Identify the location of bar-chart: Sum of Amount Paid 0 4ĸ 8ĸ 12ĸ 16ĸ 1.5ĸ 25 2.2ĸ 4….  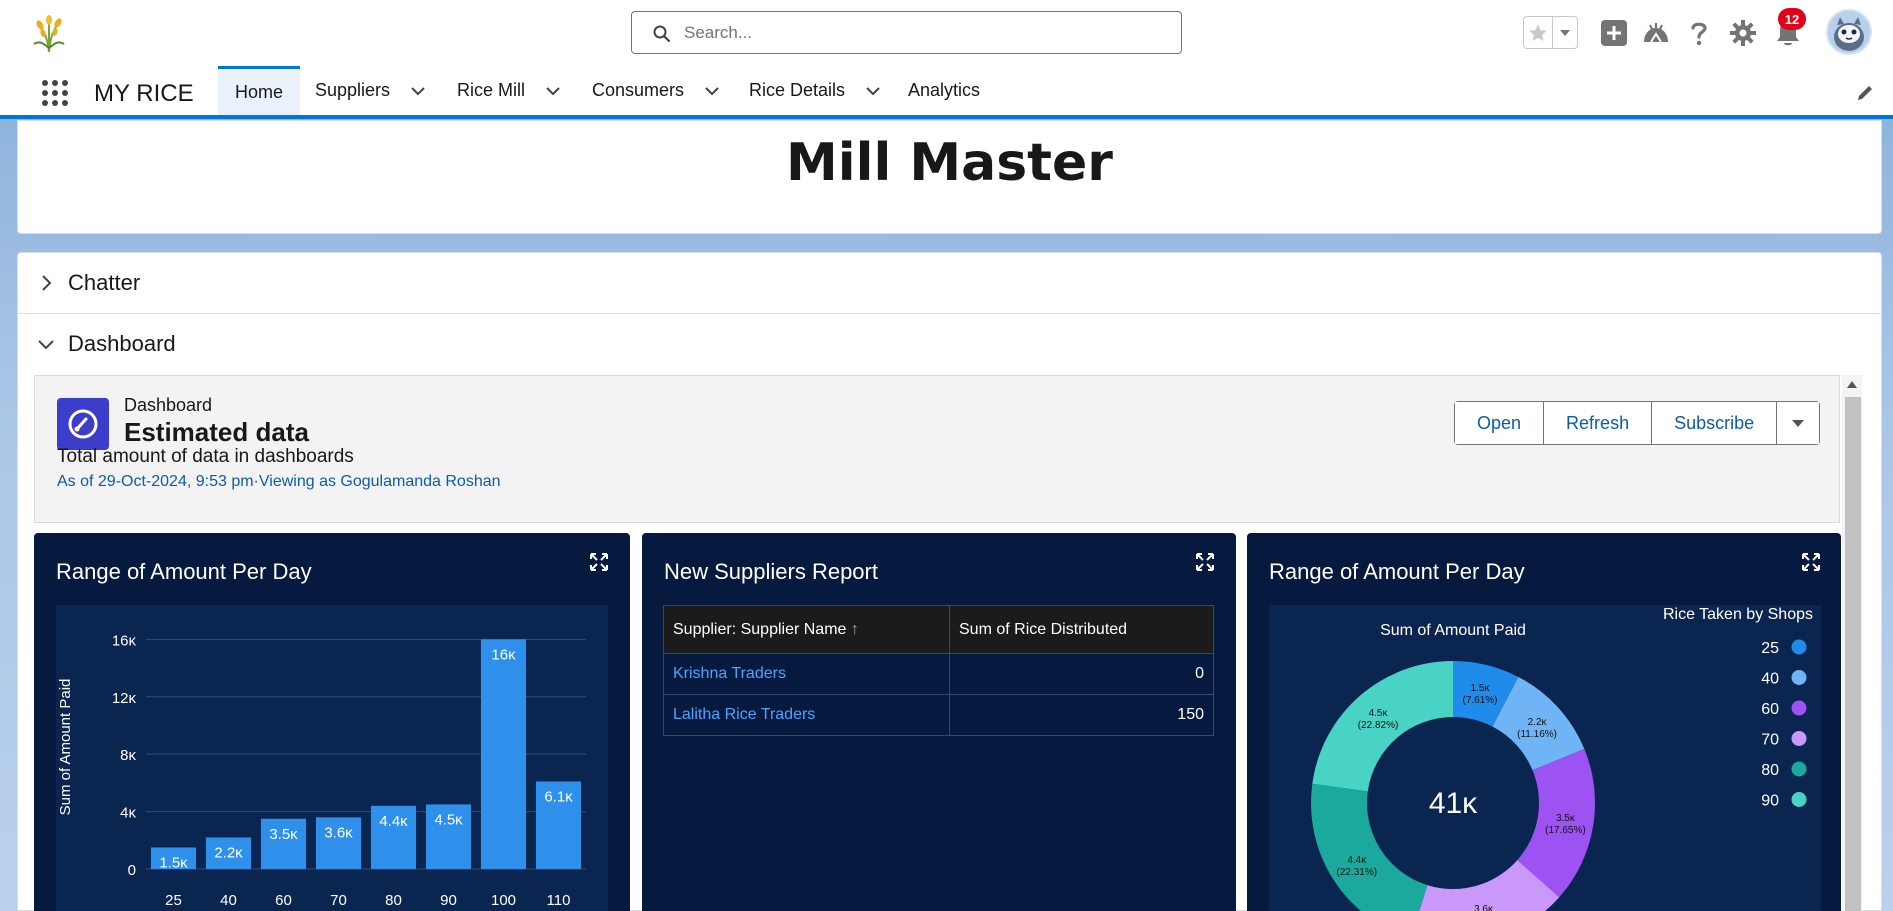
(321, 770).